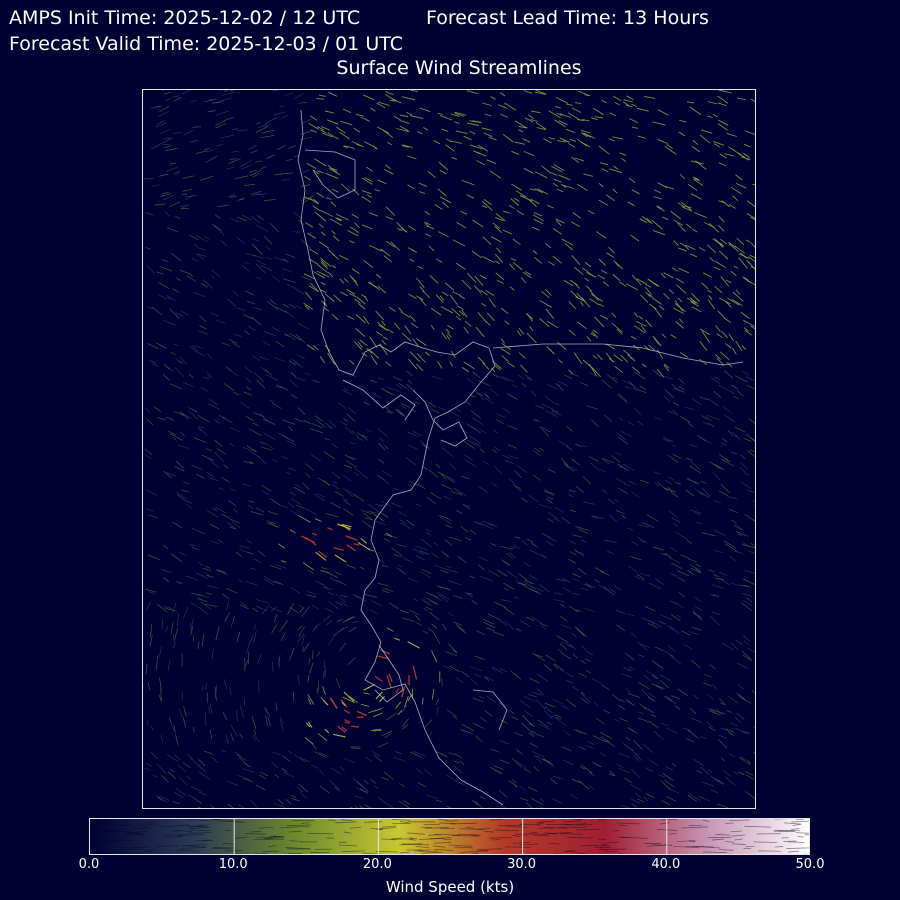 The height and width of the screenshot is (900, 900). What do you see at coordinates (459, 68) in the screenshot?
I see `map-title: Surface Wind Streamlines` at bounding box center [459, 68].